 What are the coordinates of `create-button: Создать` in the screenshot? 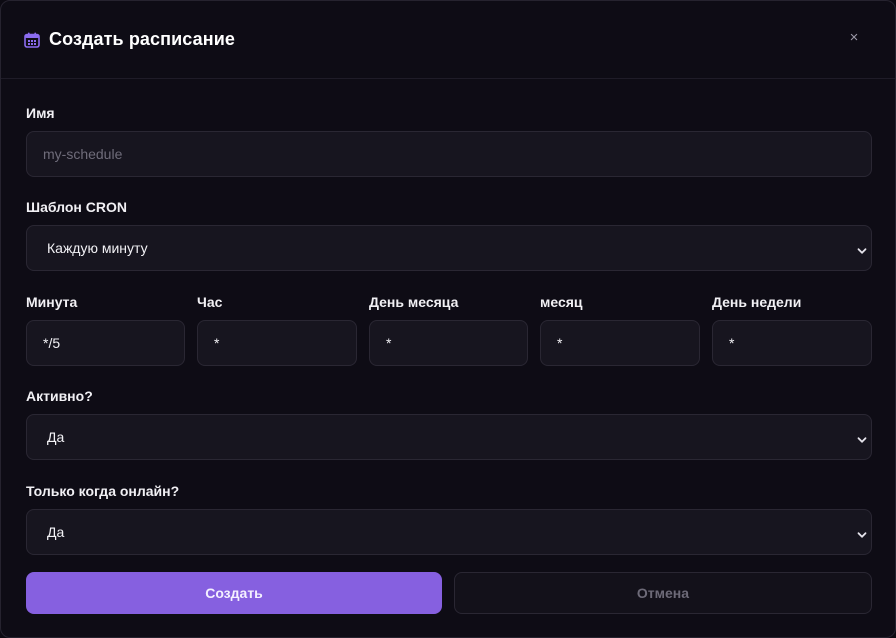 It's located at (234, 593).